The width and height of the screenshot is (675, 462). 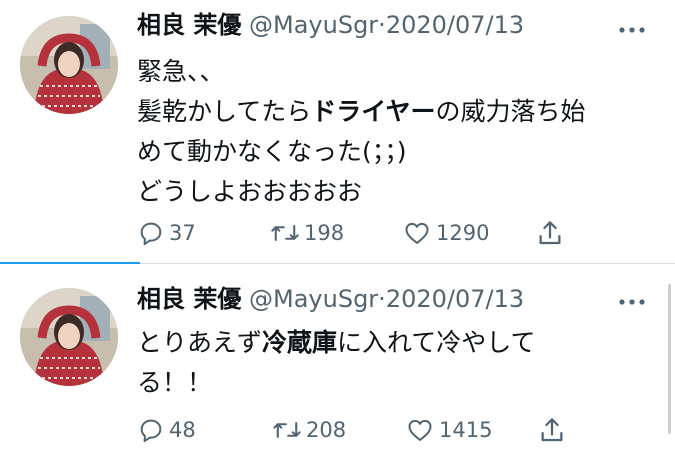 What do you see at coordinates (272, 151) in the screenshot?
I see `text-segment: めて動かなくなった(；；)` at bounding box center [272, 151].